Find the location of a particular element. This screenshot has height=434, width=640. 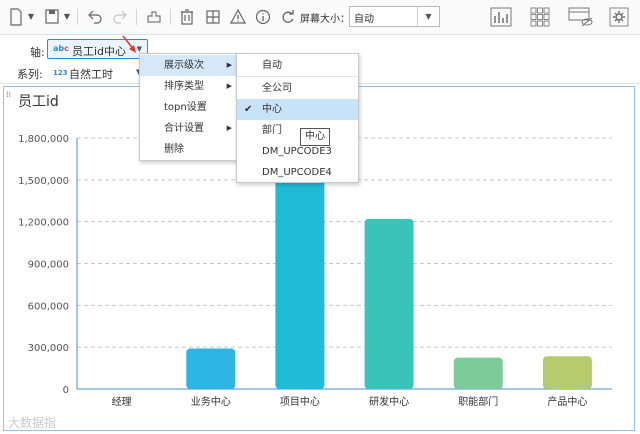

submenu-item-dm-upcode4: DM_UPCODE4 is located at coordinates (297, 172).